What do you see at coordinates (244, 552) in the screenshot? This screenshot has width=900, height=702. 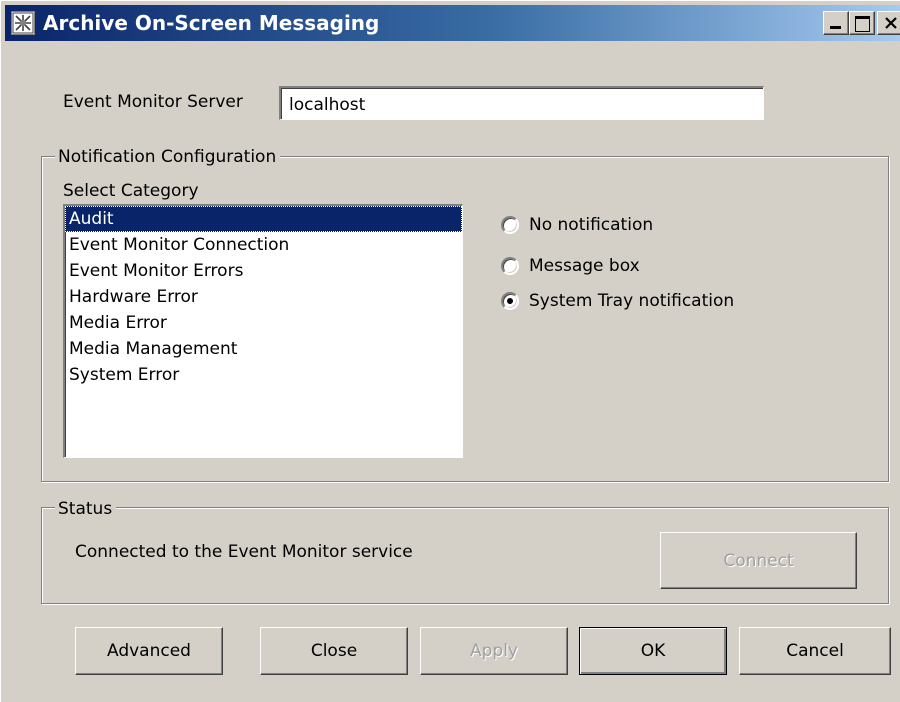 I see `connection-status-text: Connected to the Event Monitor service` at bounding box center [244, 552].